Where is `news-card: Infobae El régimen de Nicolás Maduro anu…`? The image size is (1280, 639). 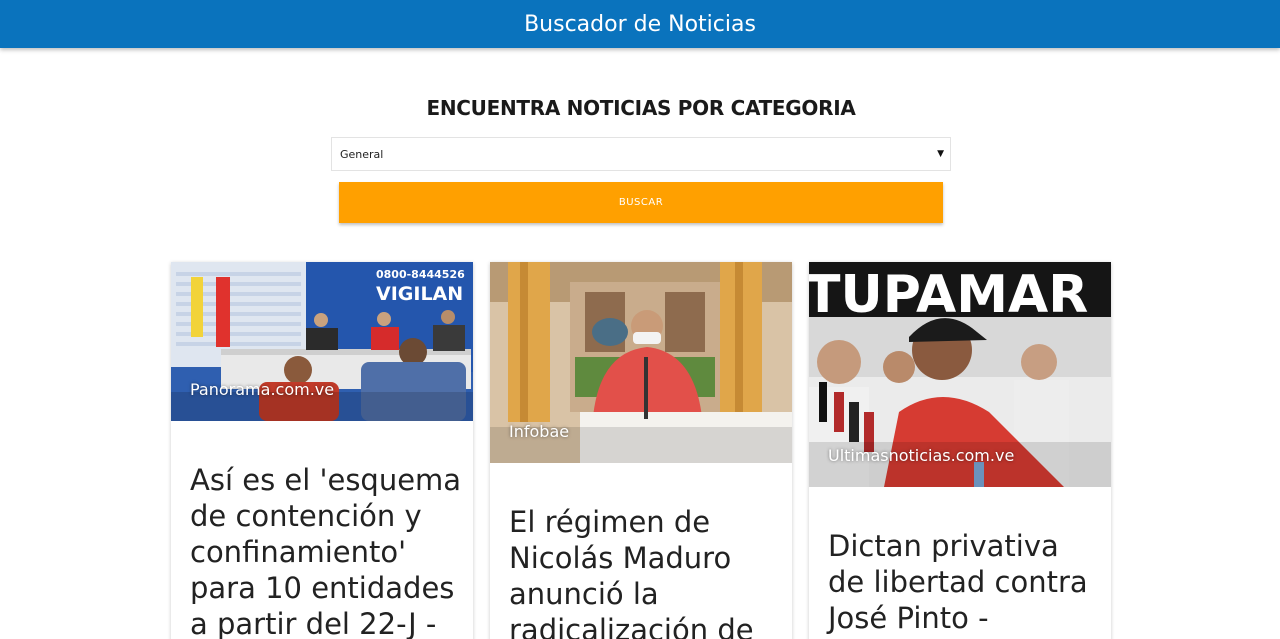
news-card: Infobae El régimen de Nicolás Maduro anu… is located at coordinates (641, 450).